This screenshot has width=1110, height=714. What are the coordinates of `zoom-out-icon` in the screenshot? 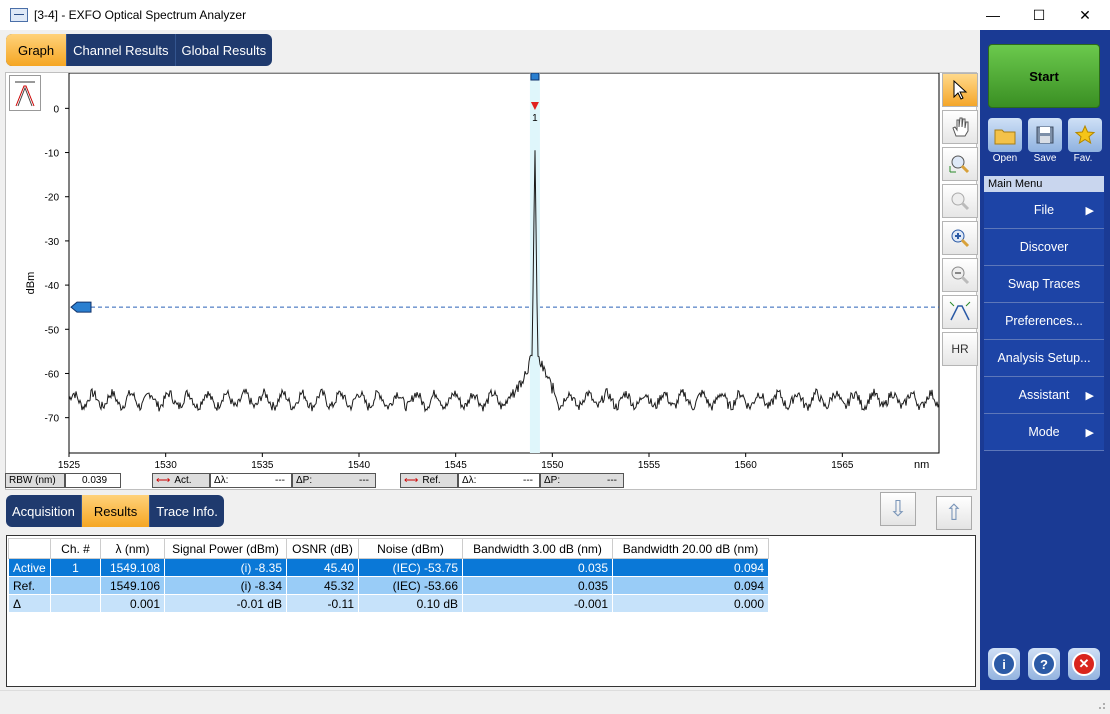 It's located at (960, 275).